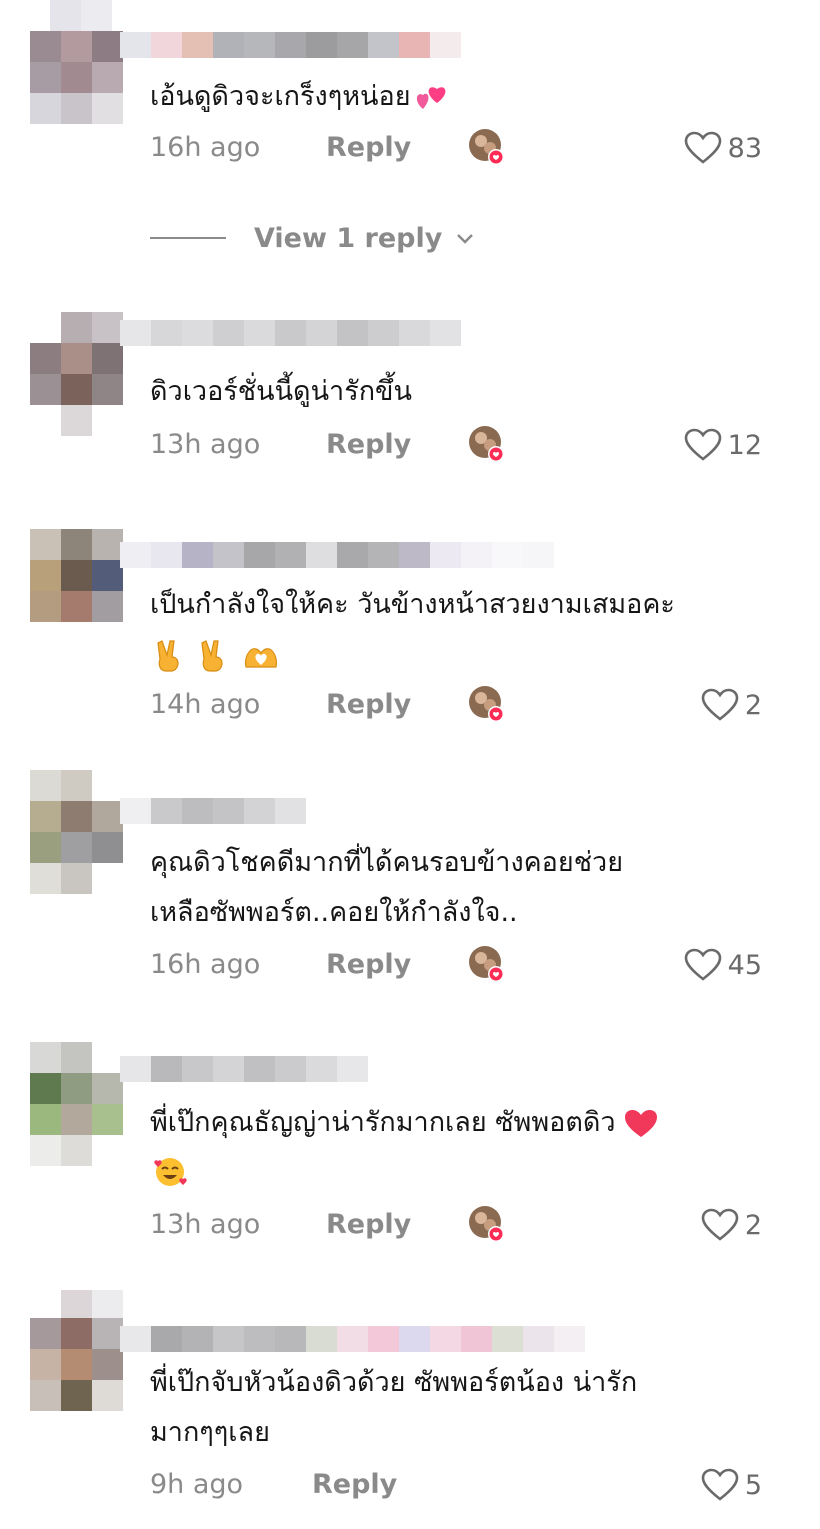 This screenshot has width=820, height=1529. What do you see at coordinates (170, 1172) in the screenshot?
I see `smiling-face-with-hearts-icon` at bounding box center [170, 1172].